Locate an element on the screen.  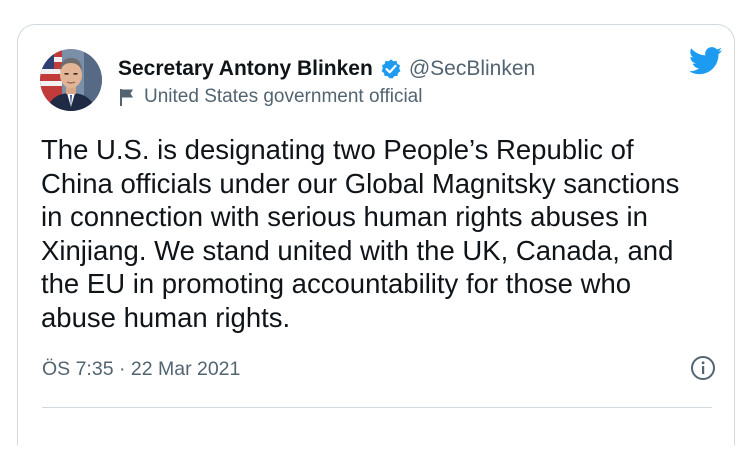
author-display-name: Secretary Antony Blinken is located at coordinates (245, 69).